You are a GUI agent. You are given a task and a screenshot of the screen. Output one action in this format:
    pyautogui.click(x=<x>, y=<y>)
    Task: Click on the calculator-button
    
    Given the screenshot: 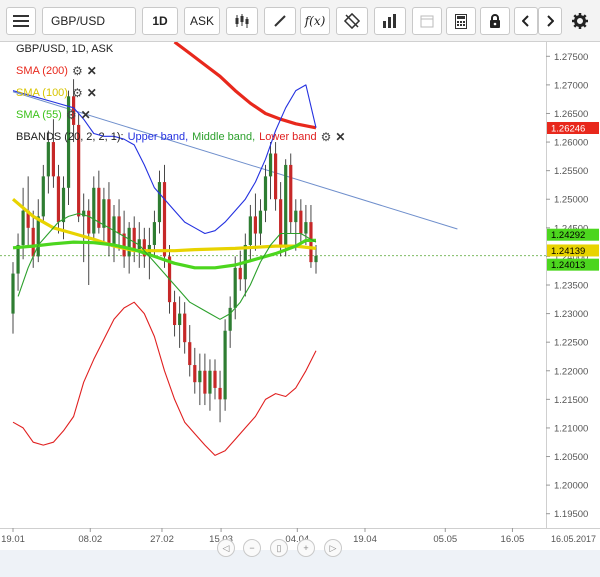 What is the action you would take?
    pyautogui.click(x=461, y=21)
    